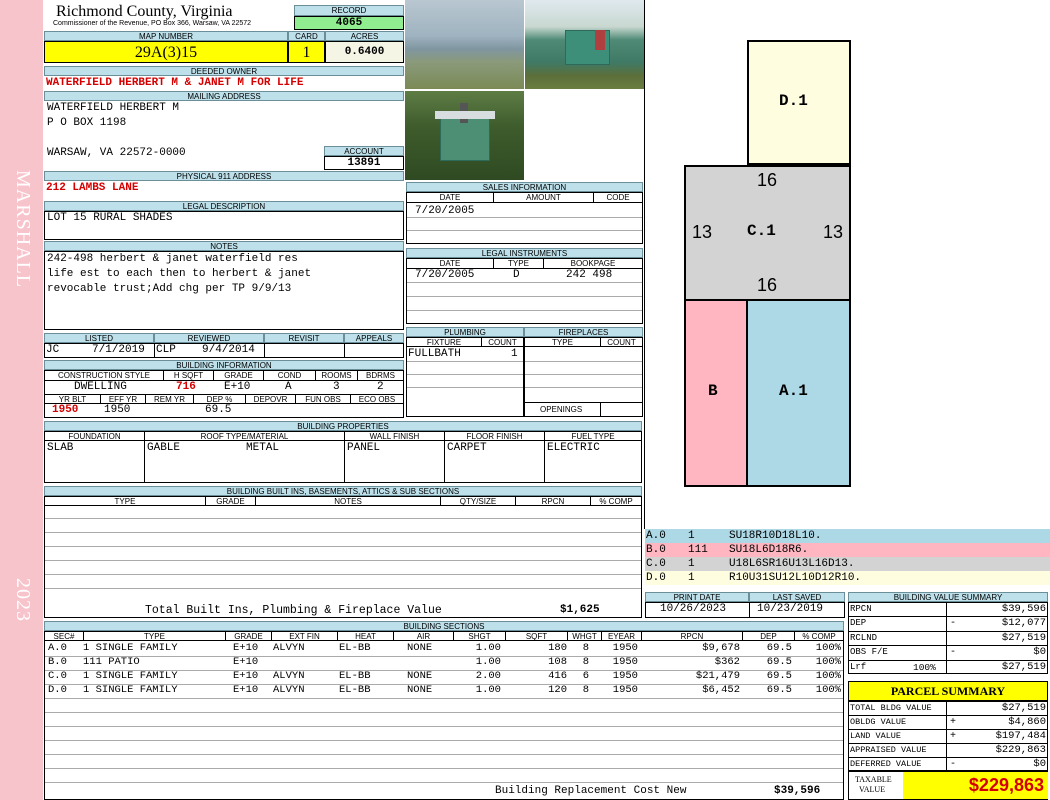 This screenshot has height=800, width=1050. I want to click on bld-col-hsqft: H SQFT, so click(188, 376).